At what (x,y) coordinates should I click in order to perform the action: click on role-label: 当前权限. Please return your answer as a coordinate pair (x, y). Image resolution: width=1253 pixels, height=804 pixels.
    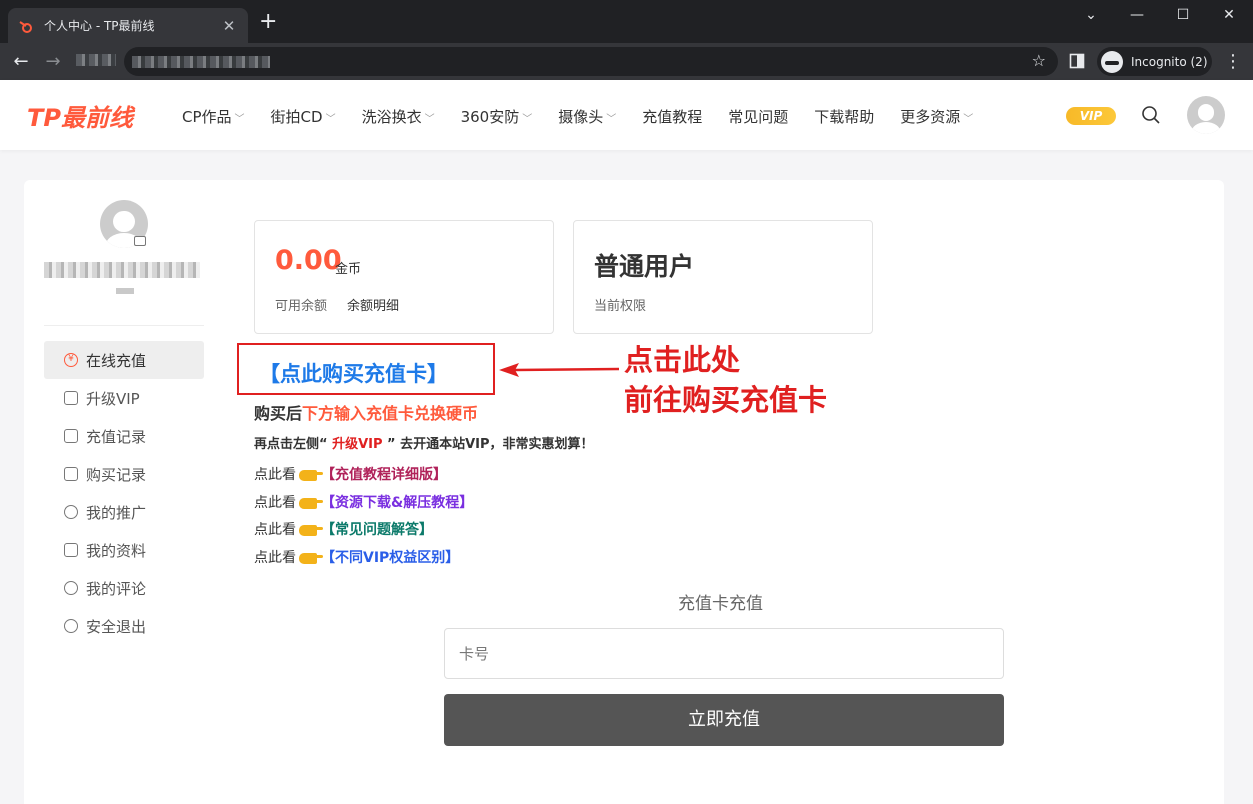
    Looking at the image, I should click on (620, 306).